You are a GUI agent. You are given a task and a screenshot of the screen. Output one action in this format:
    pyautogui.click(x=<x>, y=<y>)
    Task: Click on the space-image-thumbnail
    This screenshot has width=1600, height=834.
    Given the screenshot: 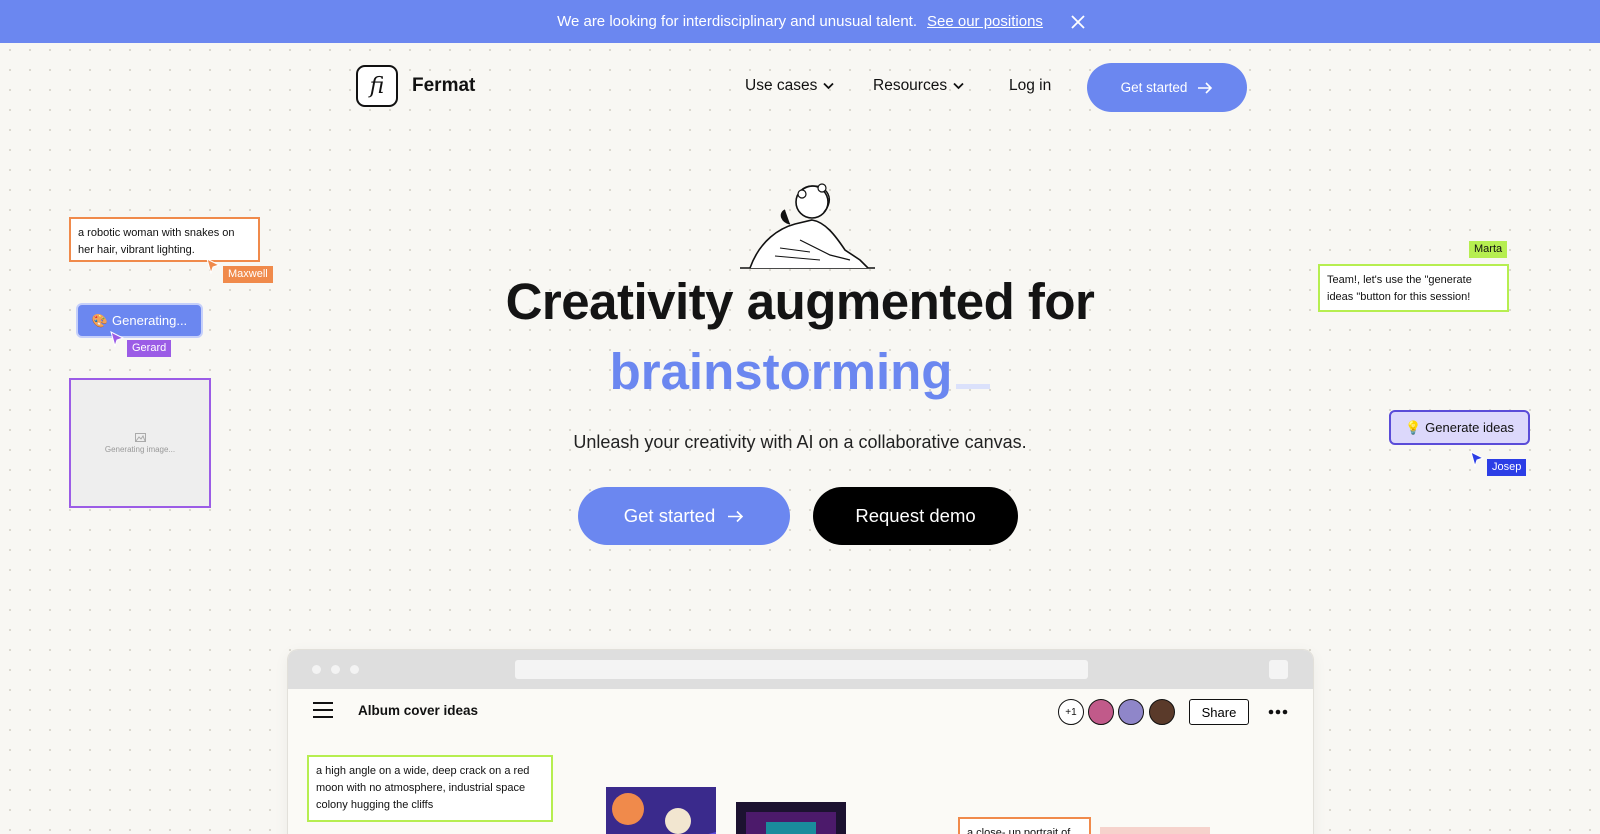 What is the action you would take?
    pyautogui.click(x=661, y=810)
    